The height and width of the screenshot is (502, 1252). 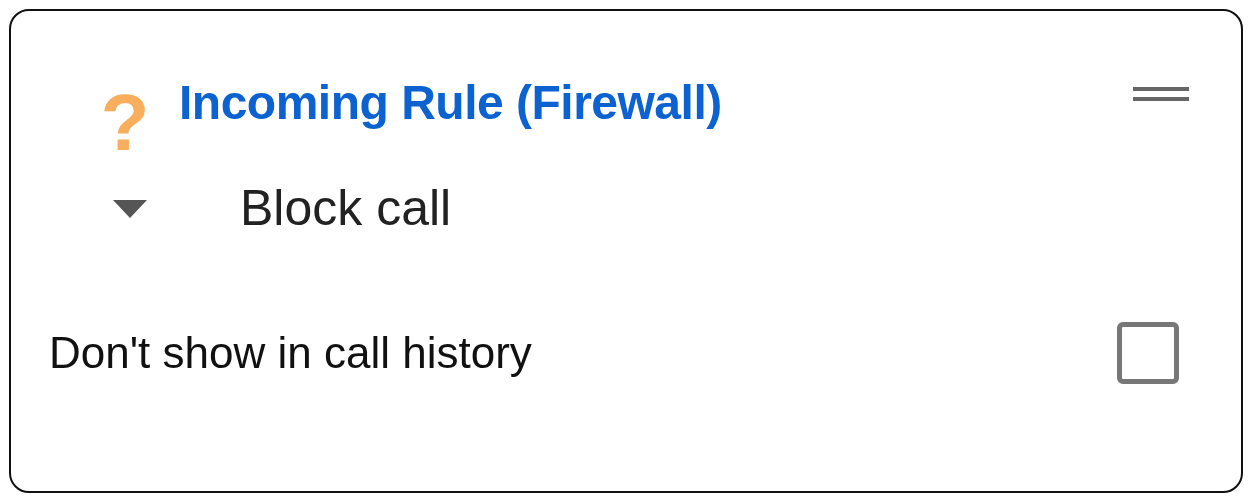 What do you see at coordinates (1161, 94) in the screenshot?
I see `drag-handle-icon` at bounding box center [1161, 94].